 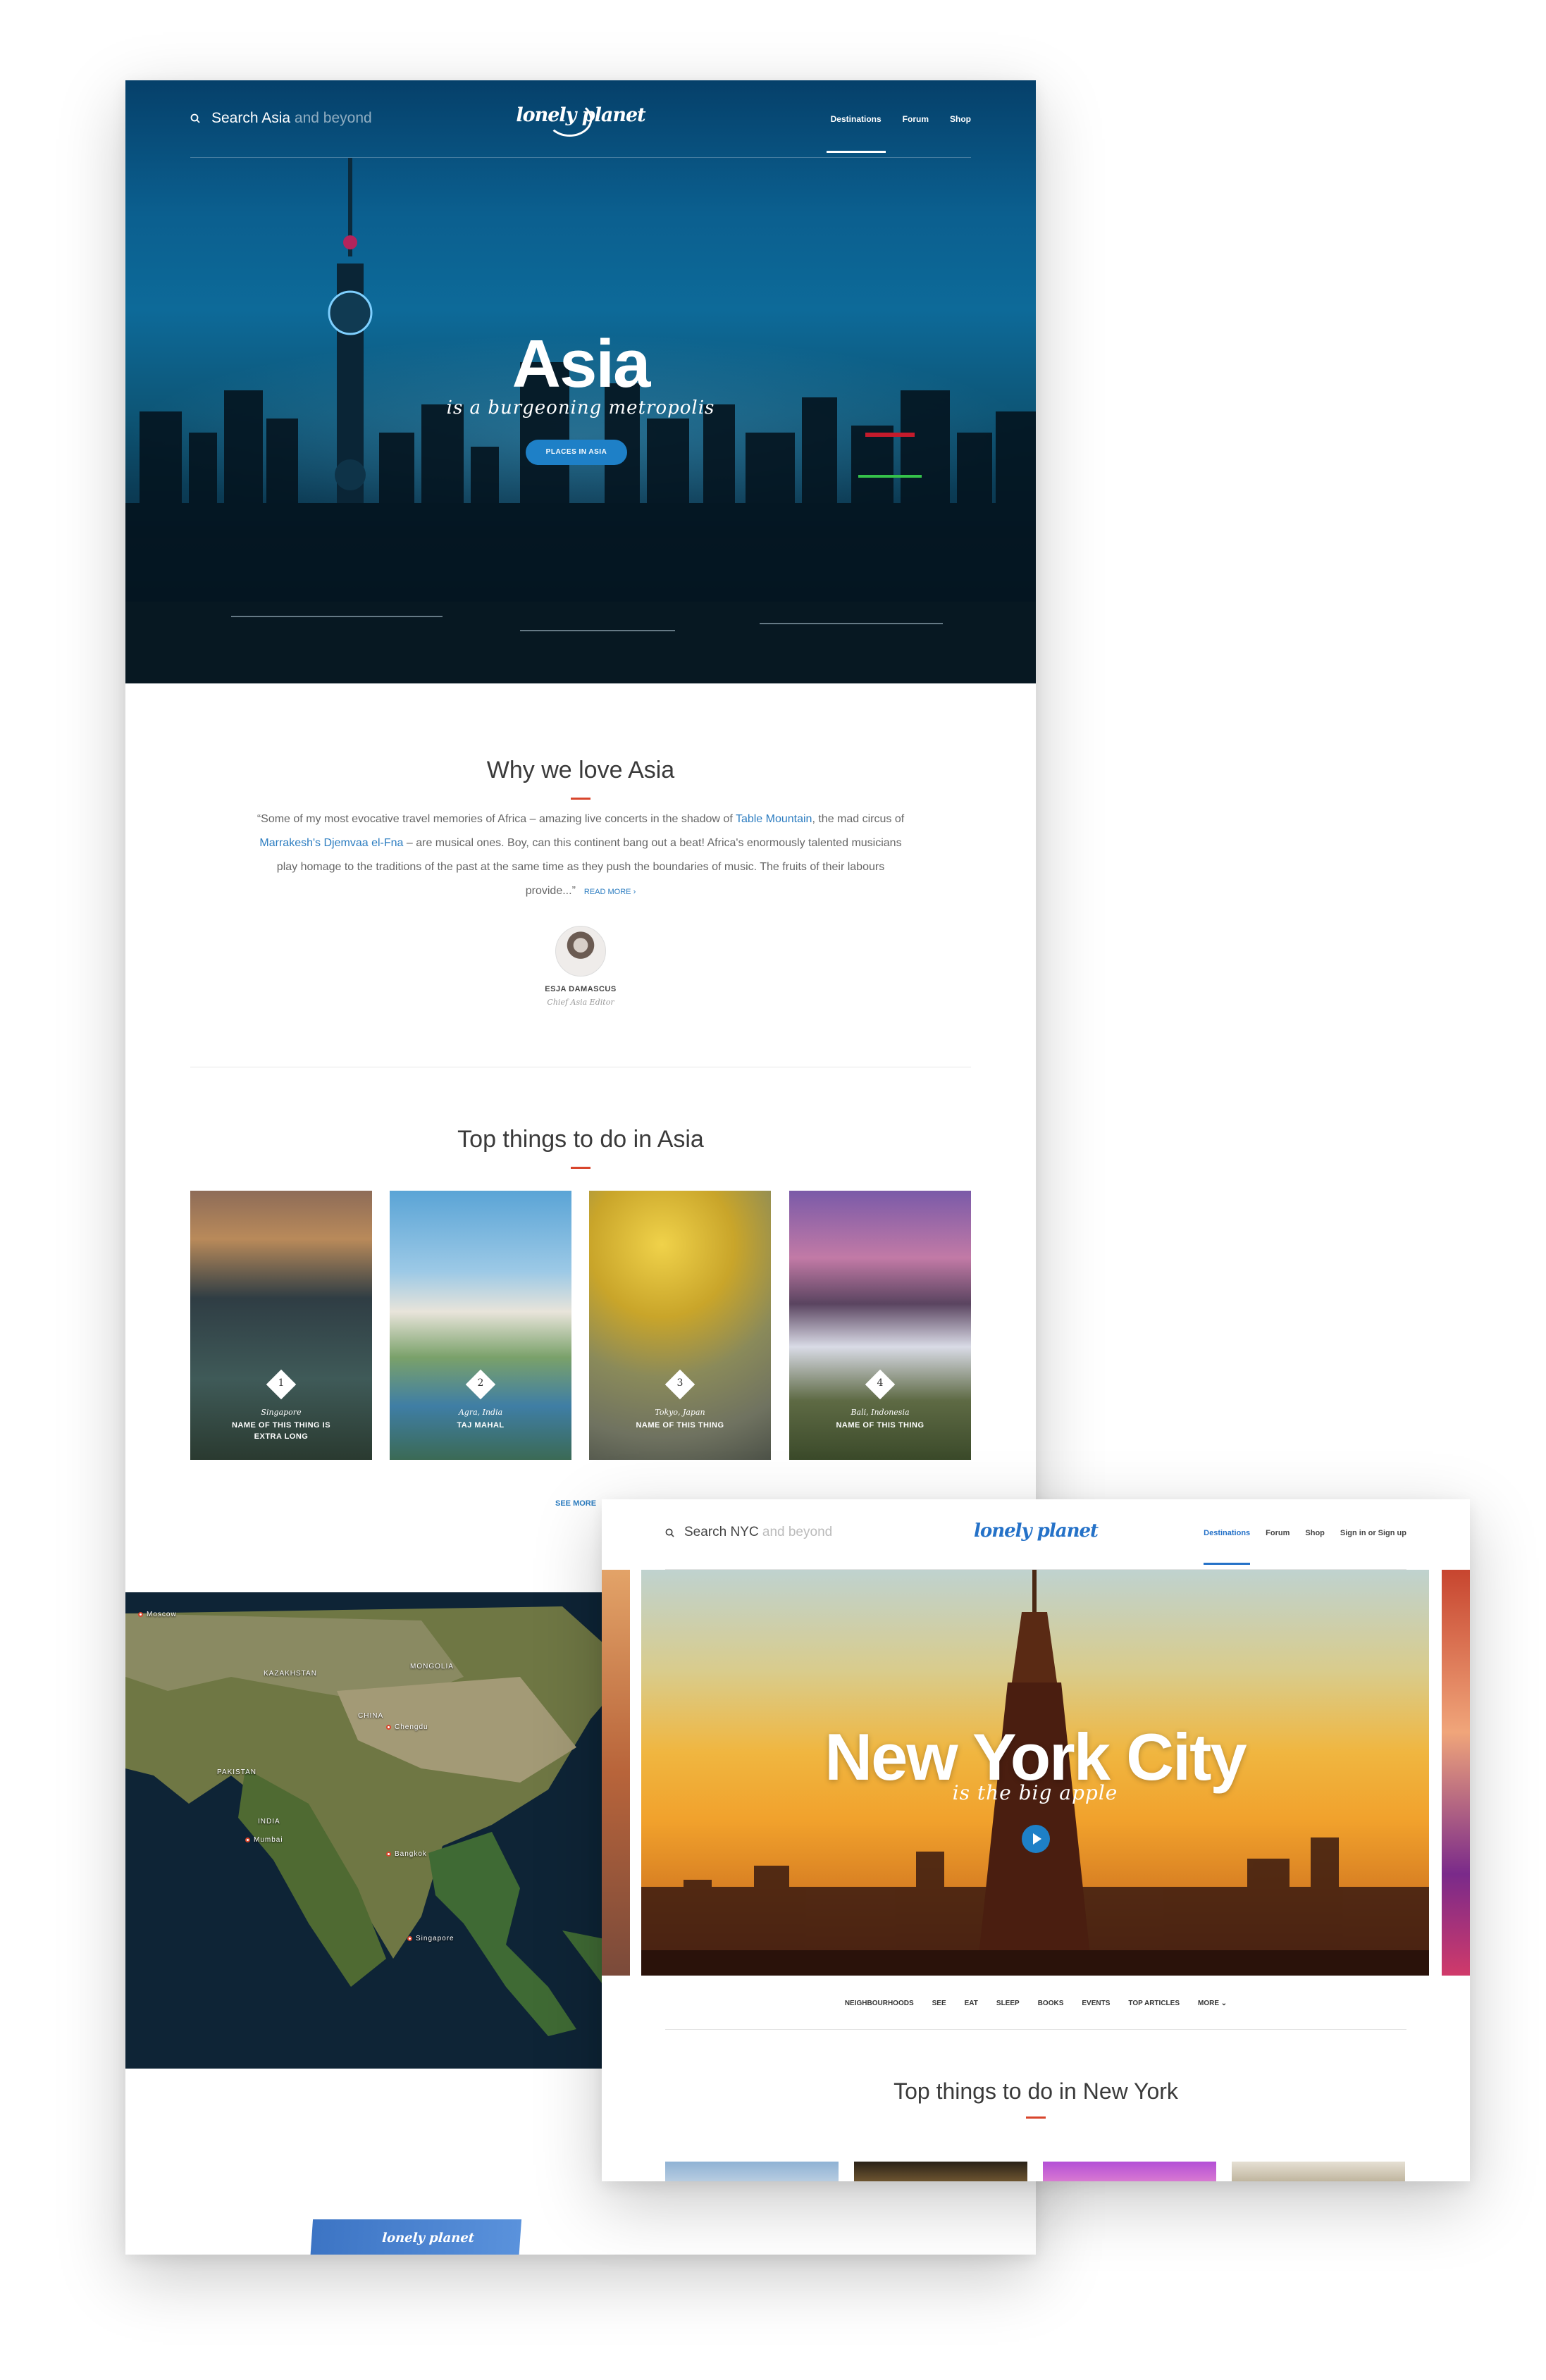 What do you see at coordinates (481, 1425) in the screenshot?
I see `card-name: TAJ MAHAL` at bounding box center [481, 1425].